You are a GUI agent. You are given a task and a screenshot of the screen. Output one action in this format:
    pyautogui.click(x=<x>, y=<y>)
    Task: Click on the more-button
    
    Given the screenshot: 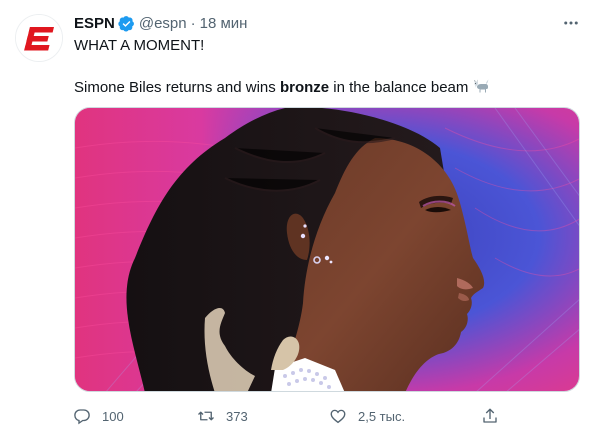 What is the action you would take?
    pyautogui.click(x=571, y=23)
    